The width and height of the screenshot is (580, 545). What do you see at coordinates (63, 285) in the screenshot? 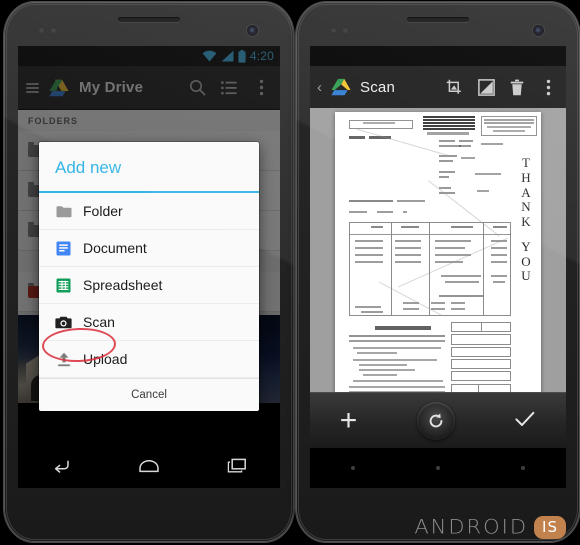
I see `spreadsheet-icon` at bounding box center [63, 285].